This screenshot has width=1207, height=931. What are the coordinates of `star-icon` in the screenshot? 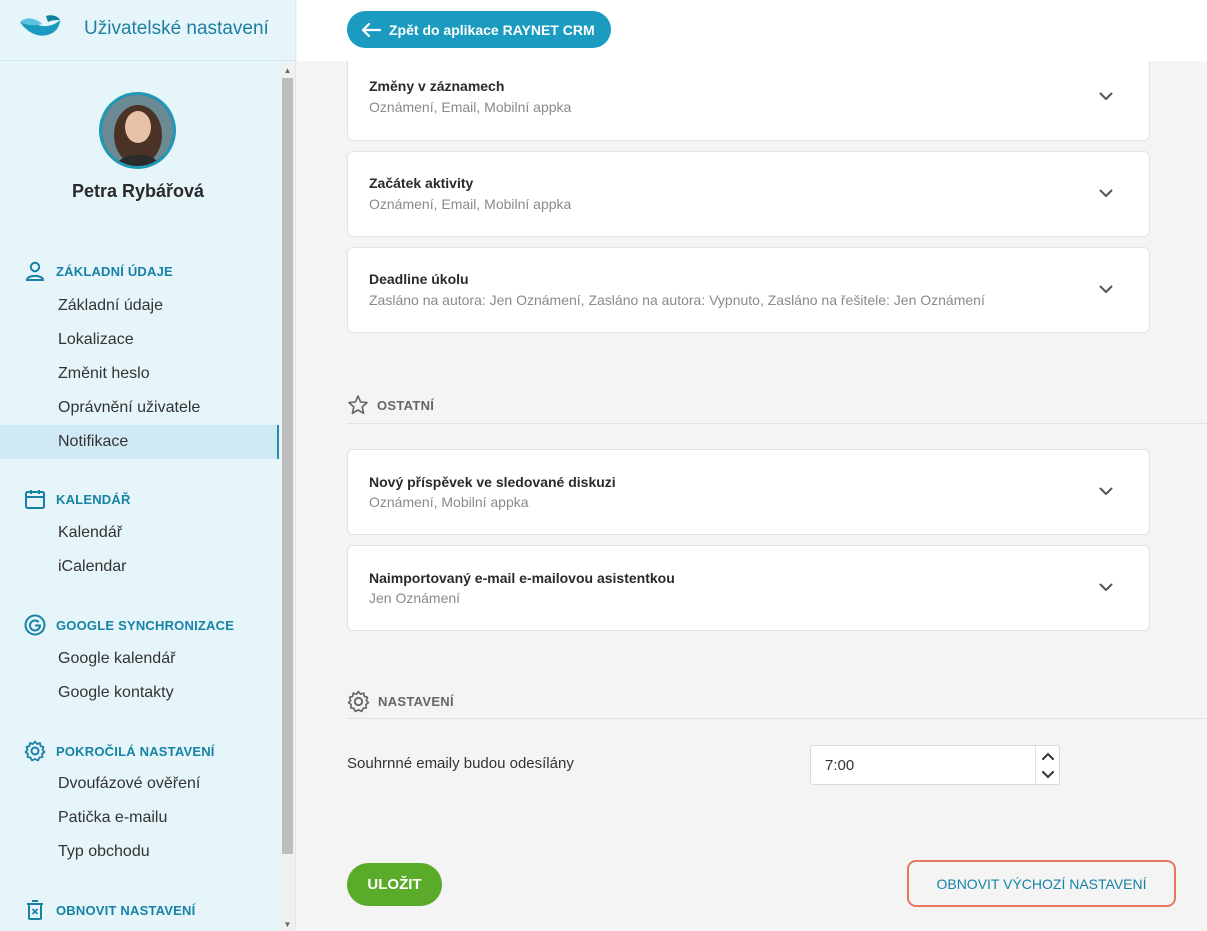 It's located at (358, 405).